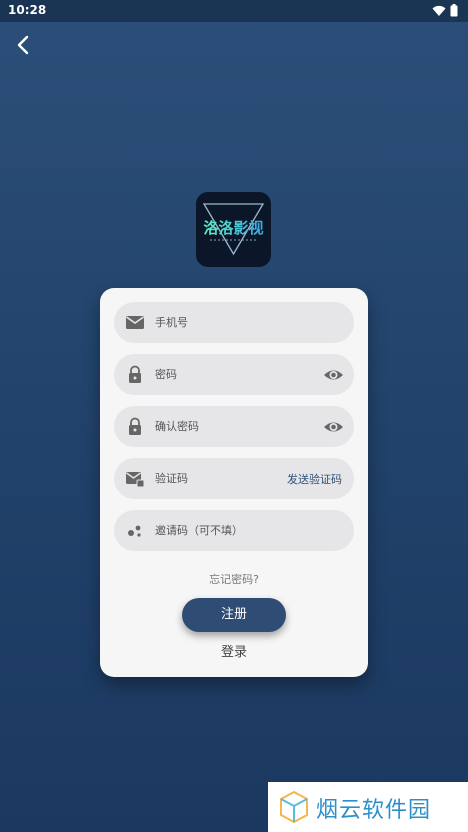 The image size is (468, 832). Describe the element at coordinates (234, 11) in the screenshot. I see `status-bar: 10:28` at that location.